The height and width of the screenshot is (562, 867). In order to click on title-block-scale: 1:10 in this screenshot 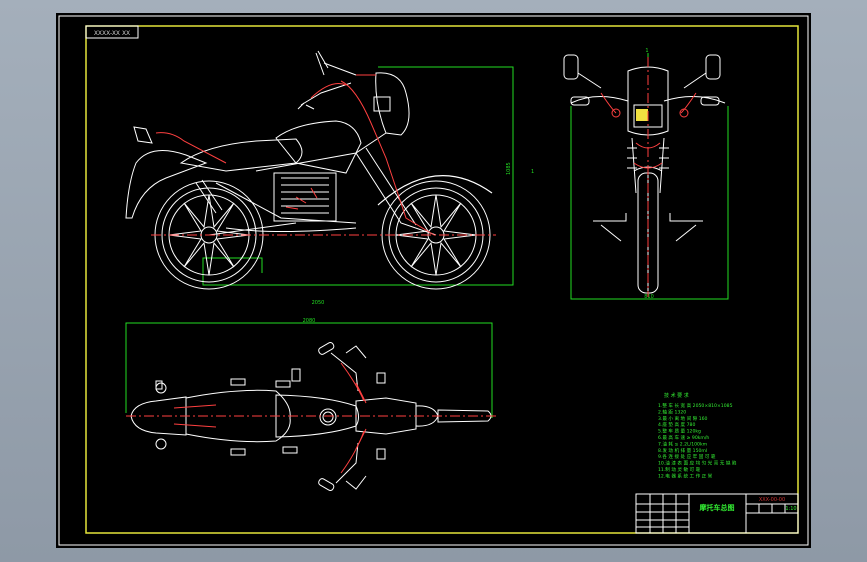, I will do `click(790, 509)`.